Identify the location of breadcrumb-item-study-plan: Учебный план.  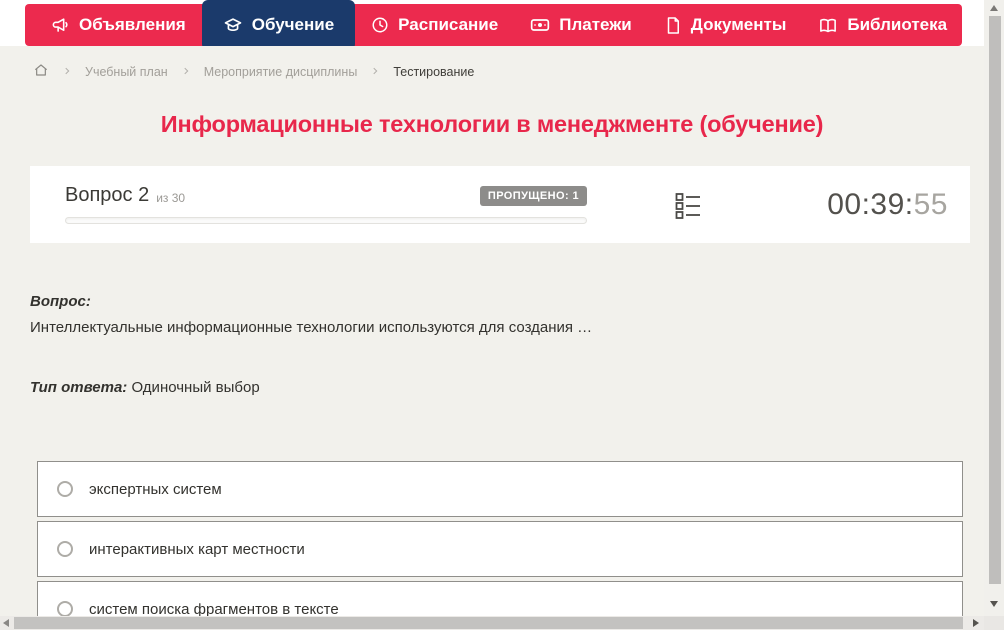
(126, 72).